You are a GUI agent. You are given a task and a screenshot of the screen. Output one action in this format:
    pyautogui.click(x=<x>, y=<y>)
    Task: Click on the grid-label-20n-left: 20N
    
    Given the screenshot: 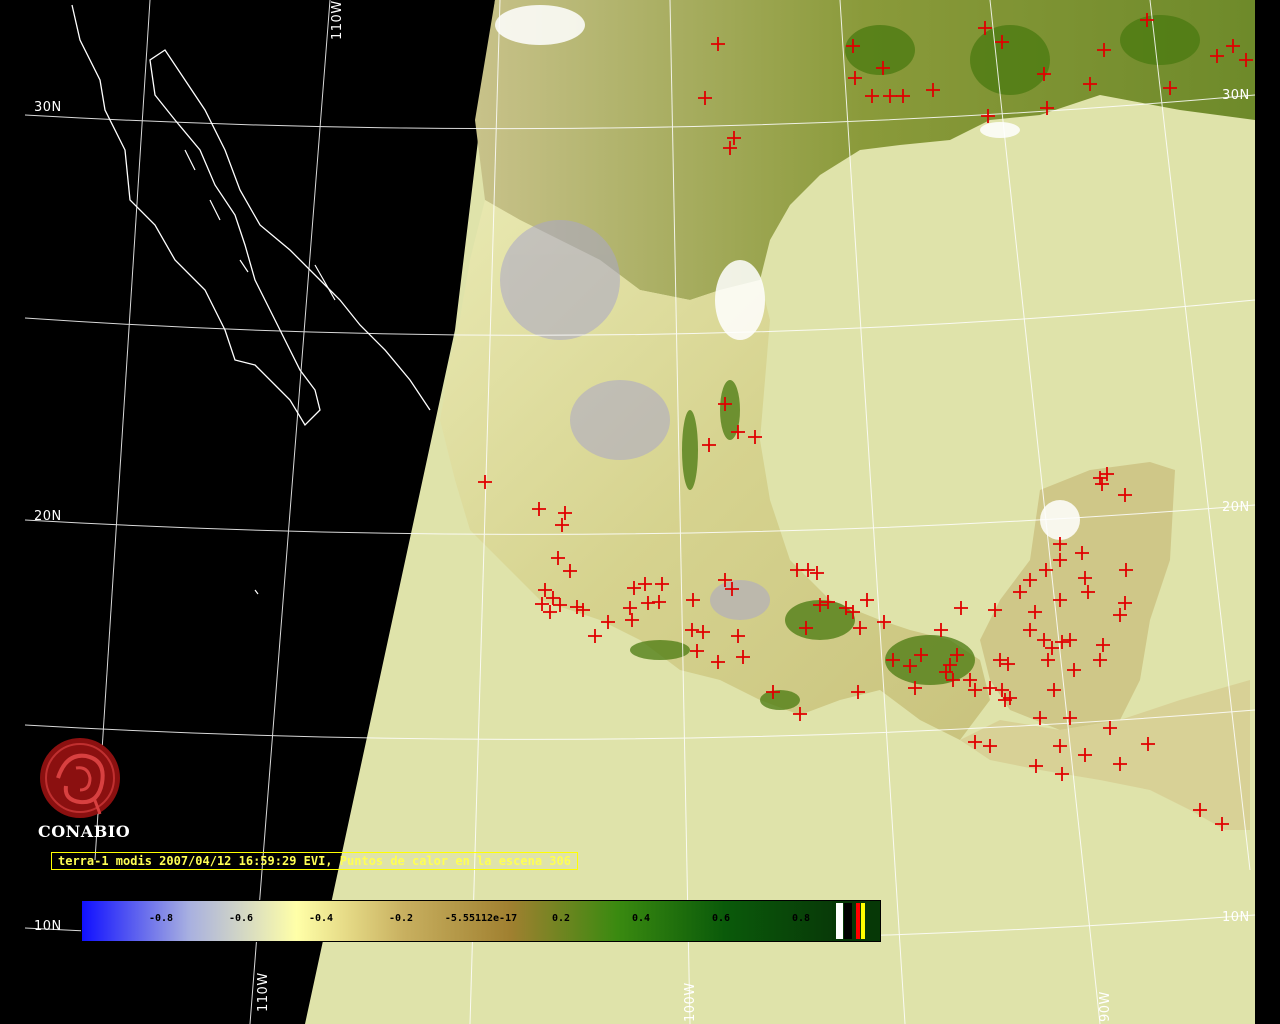 What is the action you would take?
    pyautogui.click(x=48, y=516)
    